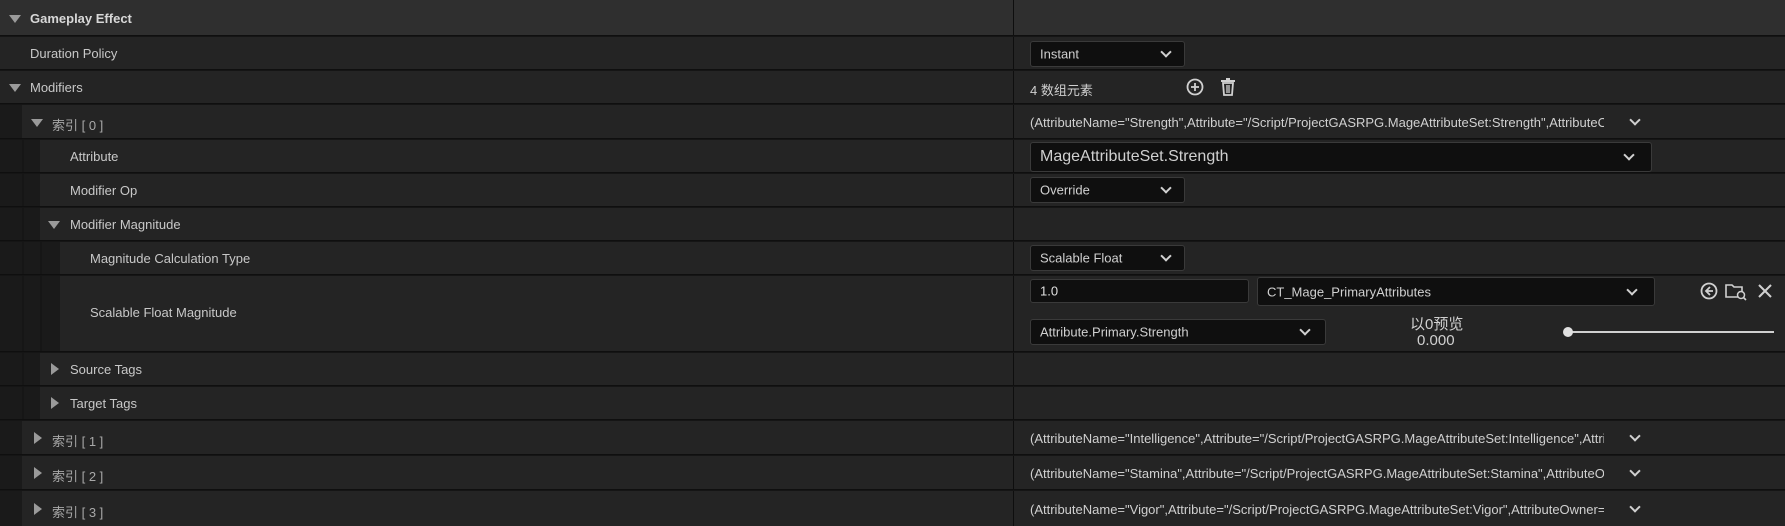 The height and width of the screenshot is (526, 1785). I want to click on use-selected-arrow-icon, so click(1709, 291).